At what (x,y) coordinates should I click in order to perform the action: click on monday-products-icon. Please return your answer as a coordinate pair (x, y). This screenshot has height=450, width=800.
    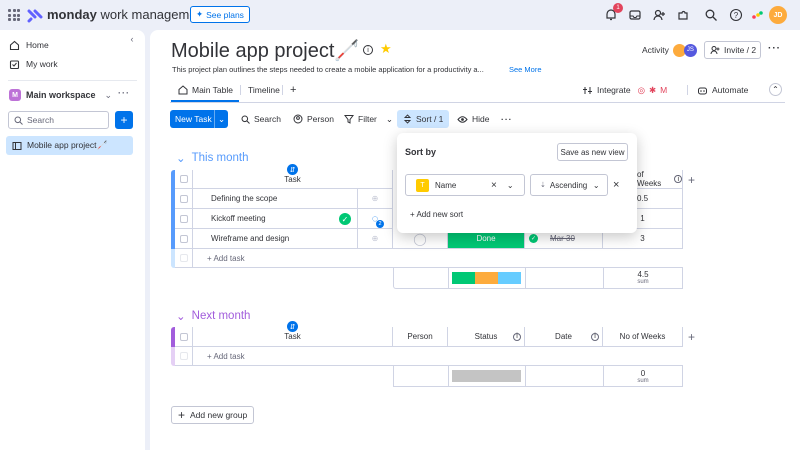
    Looking at the image, I should click on (757, 15).